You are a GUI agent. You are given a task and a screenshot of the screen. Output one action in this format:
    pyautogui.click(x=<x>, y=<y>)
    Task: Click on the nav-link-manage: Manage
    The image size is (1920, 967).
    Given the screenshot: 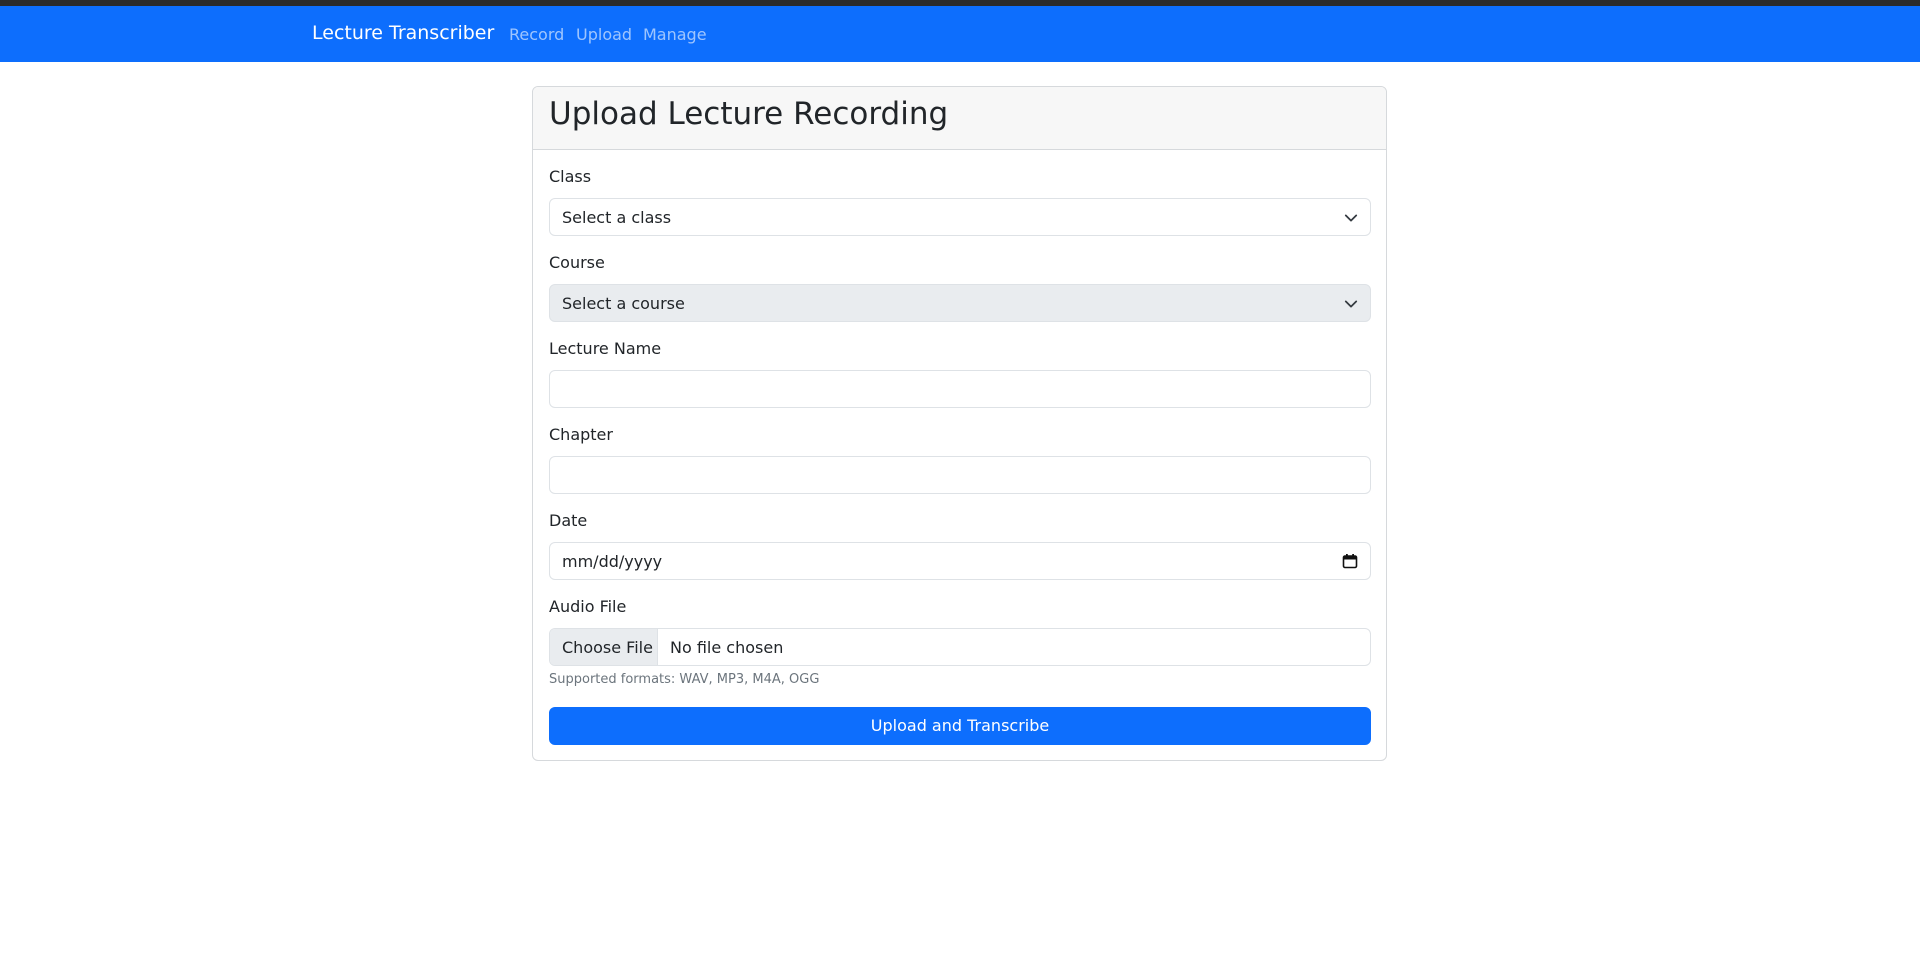 What is the action you would take?
    pyautogui.click(x=675, y=34)
    